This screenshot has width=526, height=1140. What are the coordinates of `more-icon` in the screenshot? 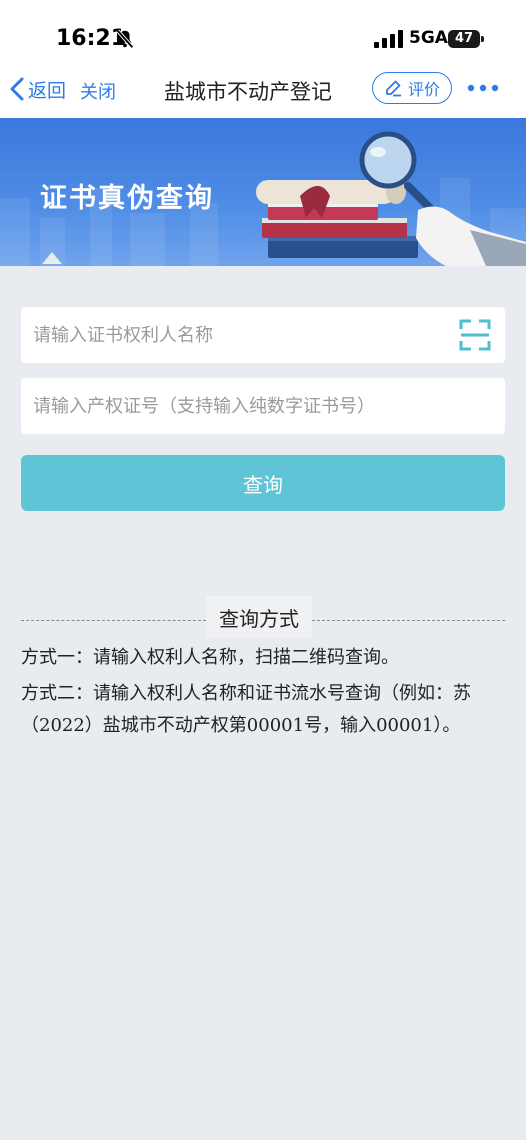 It's located at (483, 88).